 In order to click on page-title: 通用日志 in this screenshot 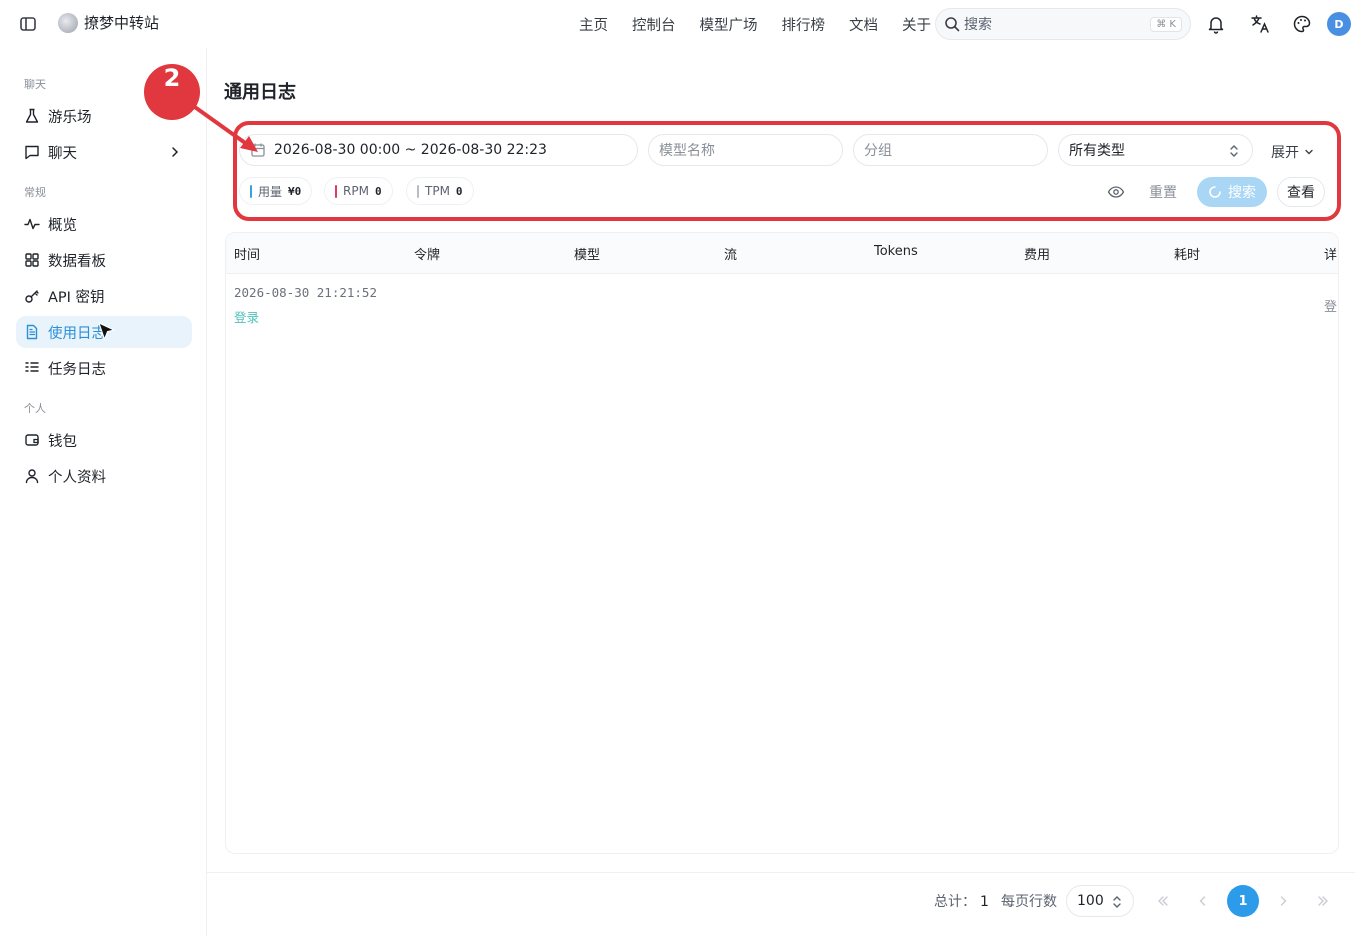, I will do `click(260, 92)`.